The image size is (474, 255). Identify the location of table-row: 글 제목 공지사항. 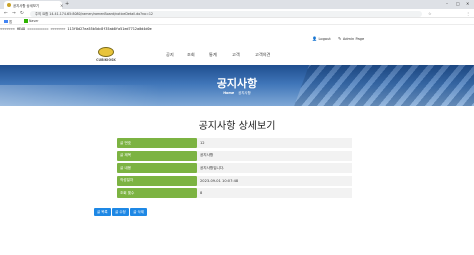
(234, 155).